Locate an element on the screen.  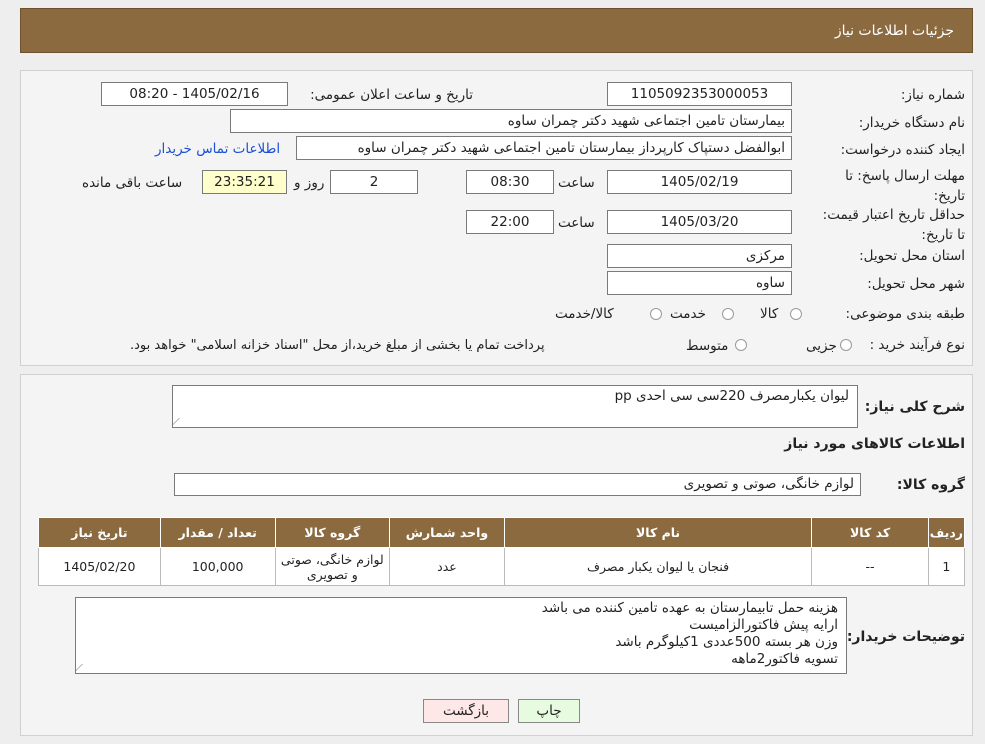
province-label: استان محل تحویل: is located at coordinates (912, 256).